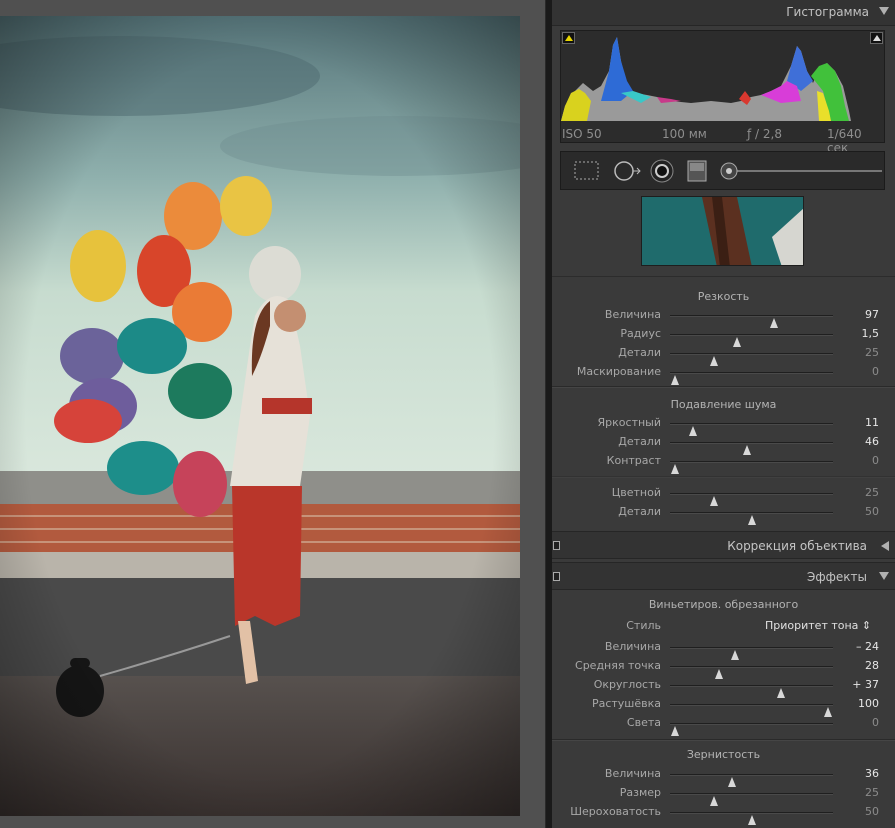  Describe the element at coordinates (723, 626) in the screenshot. I see `vignette-style-row: Стиль Приоритет тона ⇕` at that location.